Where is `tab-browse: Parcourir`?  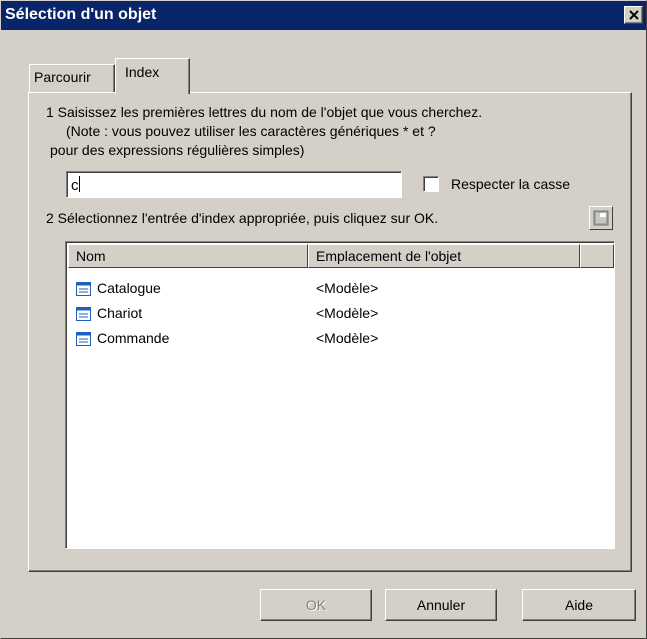
tab-browse: Parcourir is located at coordinates (72, 78).